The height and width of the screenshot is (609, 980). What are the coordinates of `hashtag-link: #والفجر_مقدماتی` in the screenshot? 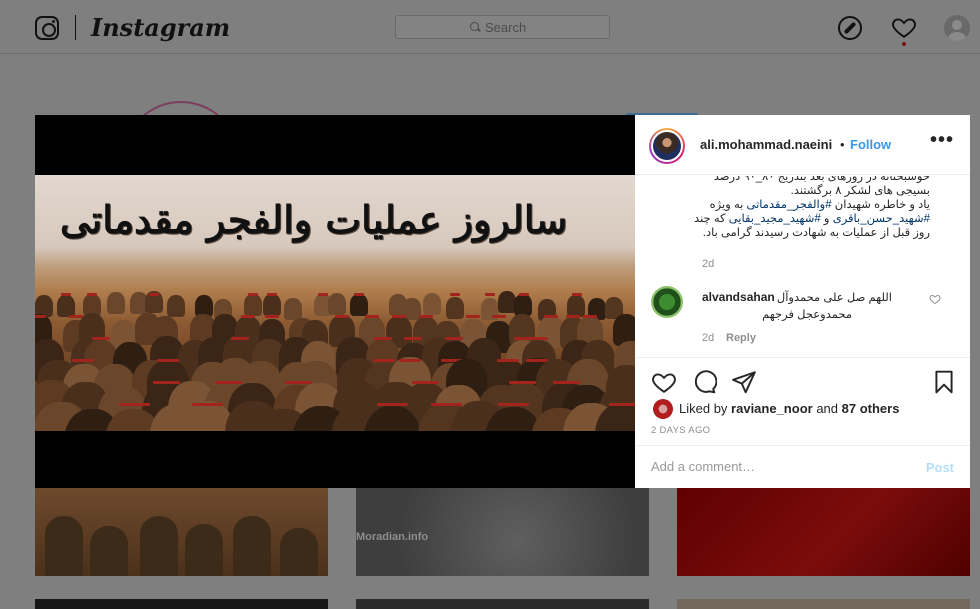 It's located at (789, 205).